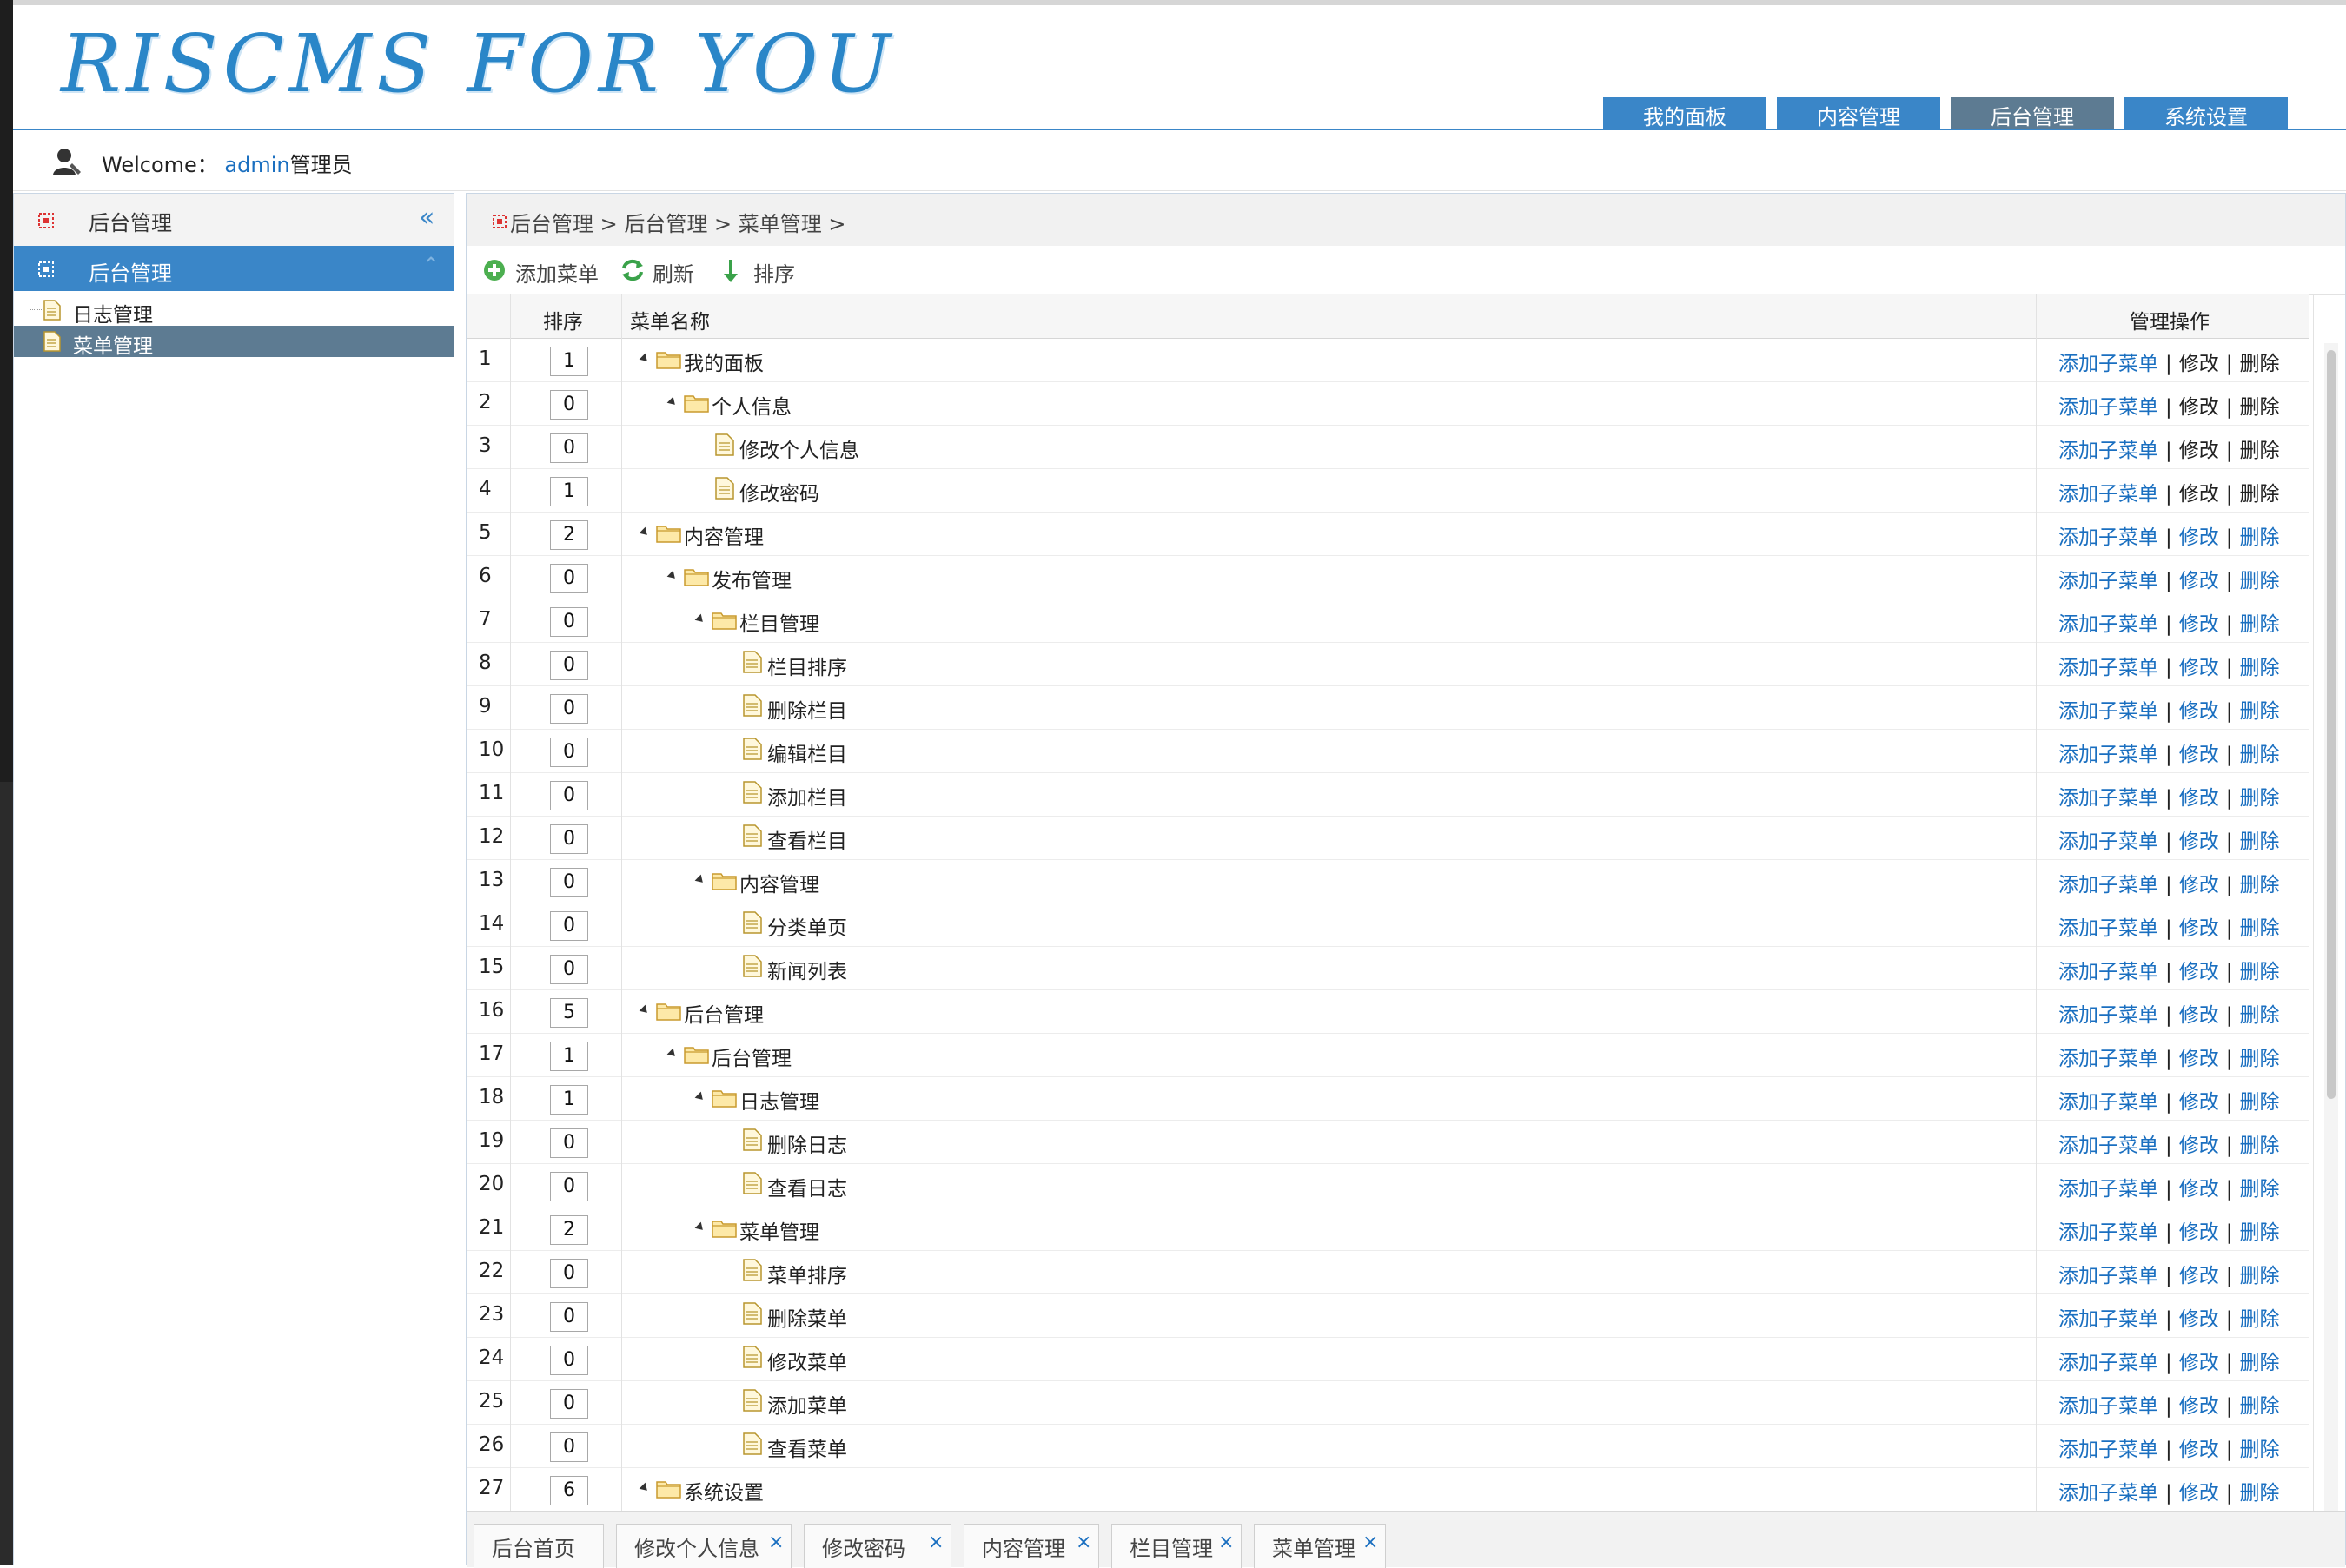  I want to click on refresh-button: 刷新, so click(663, 271).